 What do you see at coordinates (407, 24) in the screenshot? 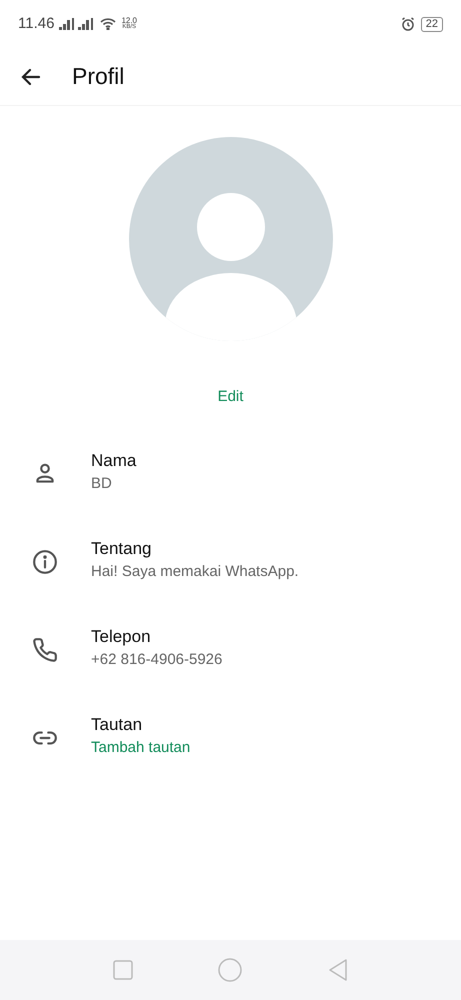
I see `alarm-icon` at bounding box center [407, 24].